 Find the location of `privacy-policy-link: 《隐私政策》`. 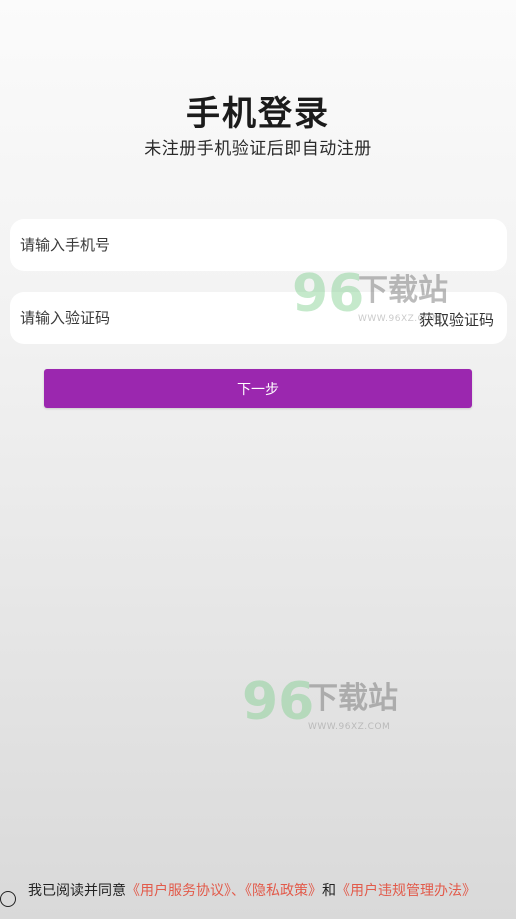

privacy-policy-link: 《隐私政策》 is located at coordinates (283, 891).